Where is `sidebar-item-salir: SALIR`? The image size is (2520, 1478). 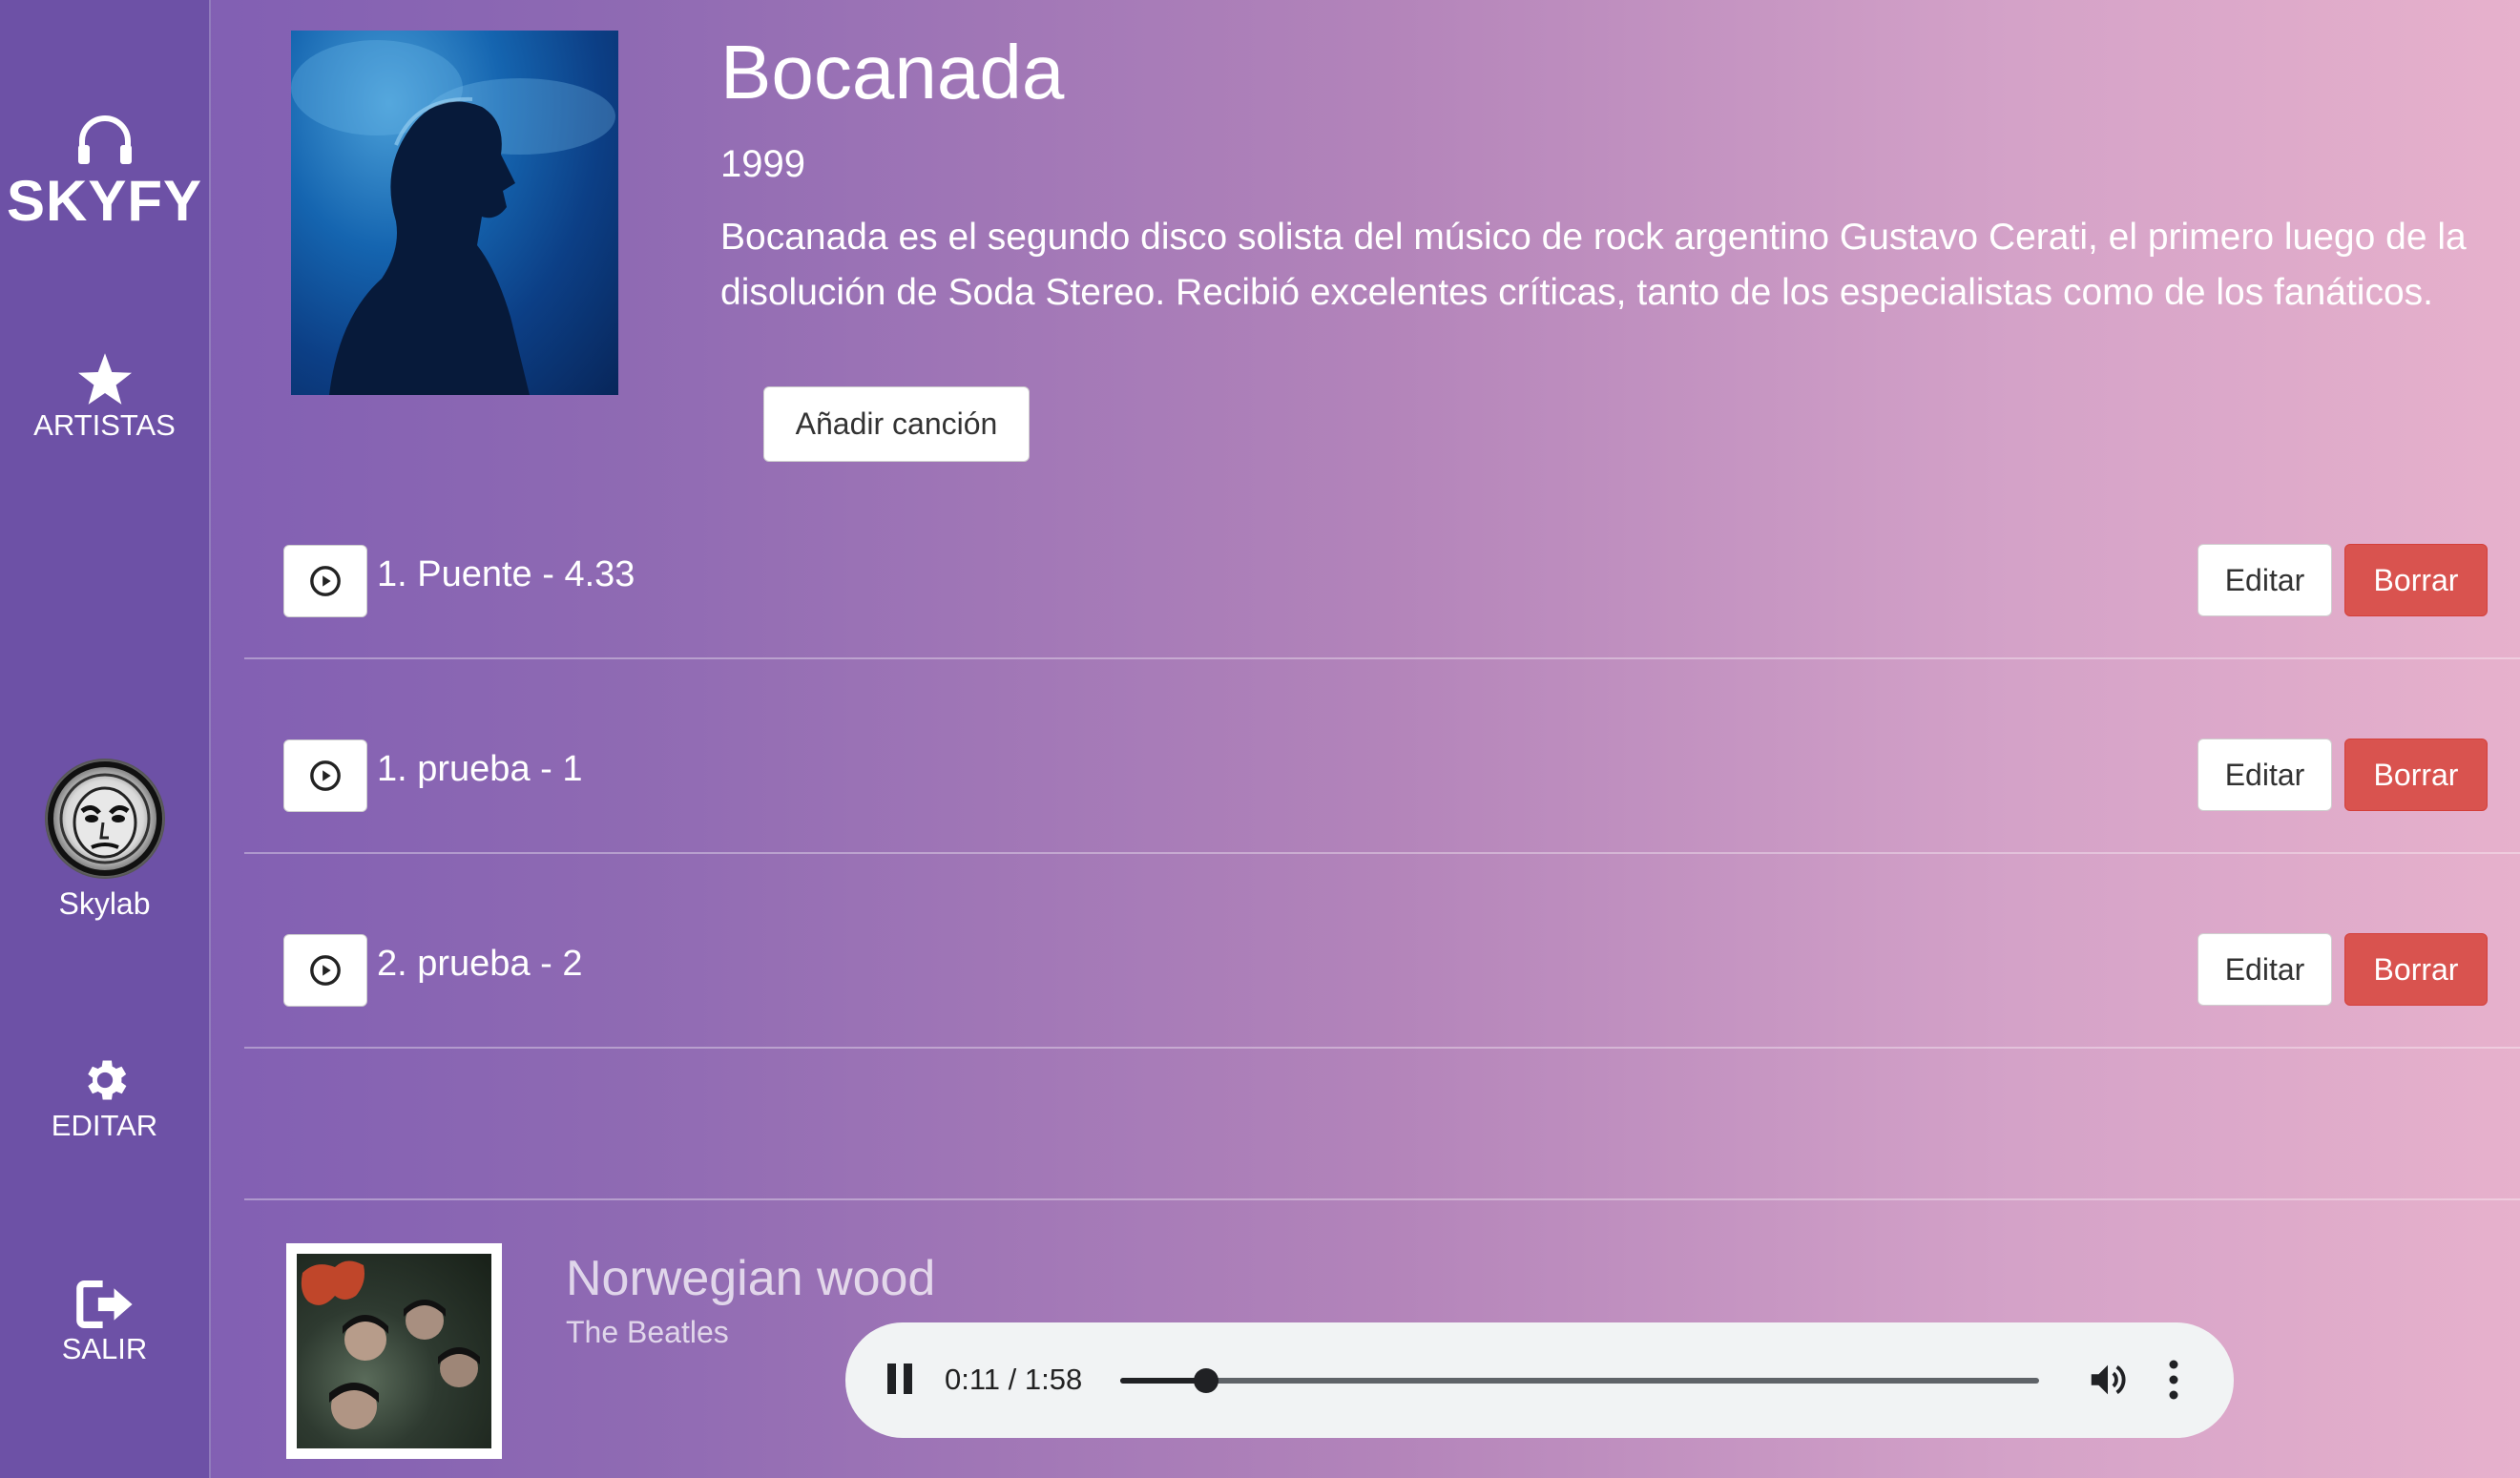
sidebar-item-salir: SALIR is located at coordinates (104, 1322).